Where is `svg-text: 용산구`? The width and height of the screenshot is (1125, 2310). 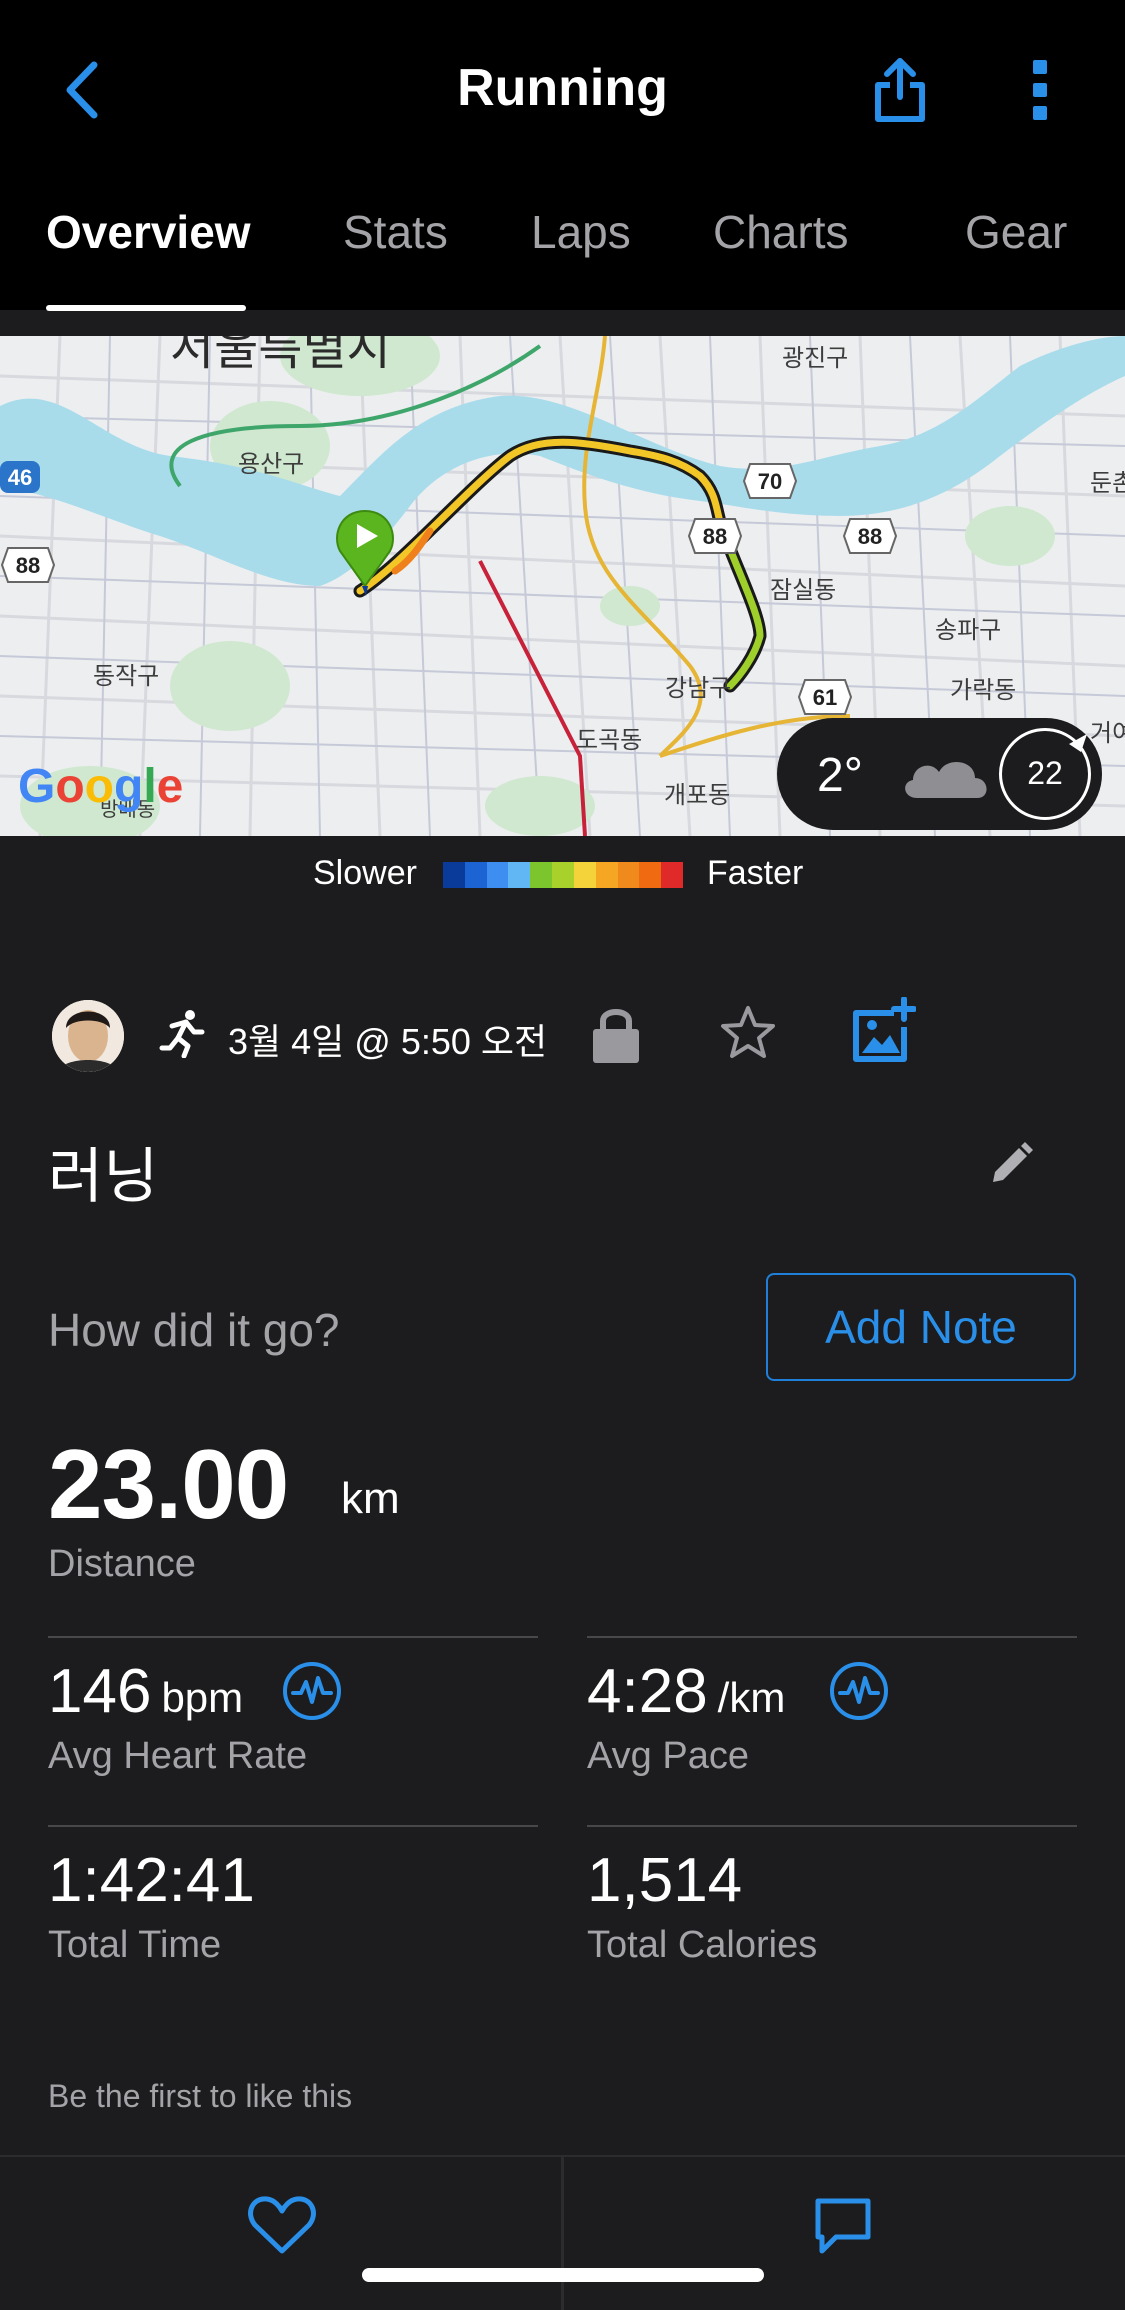 svg-text: 용산구 is located at coordinates (271, 464).